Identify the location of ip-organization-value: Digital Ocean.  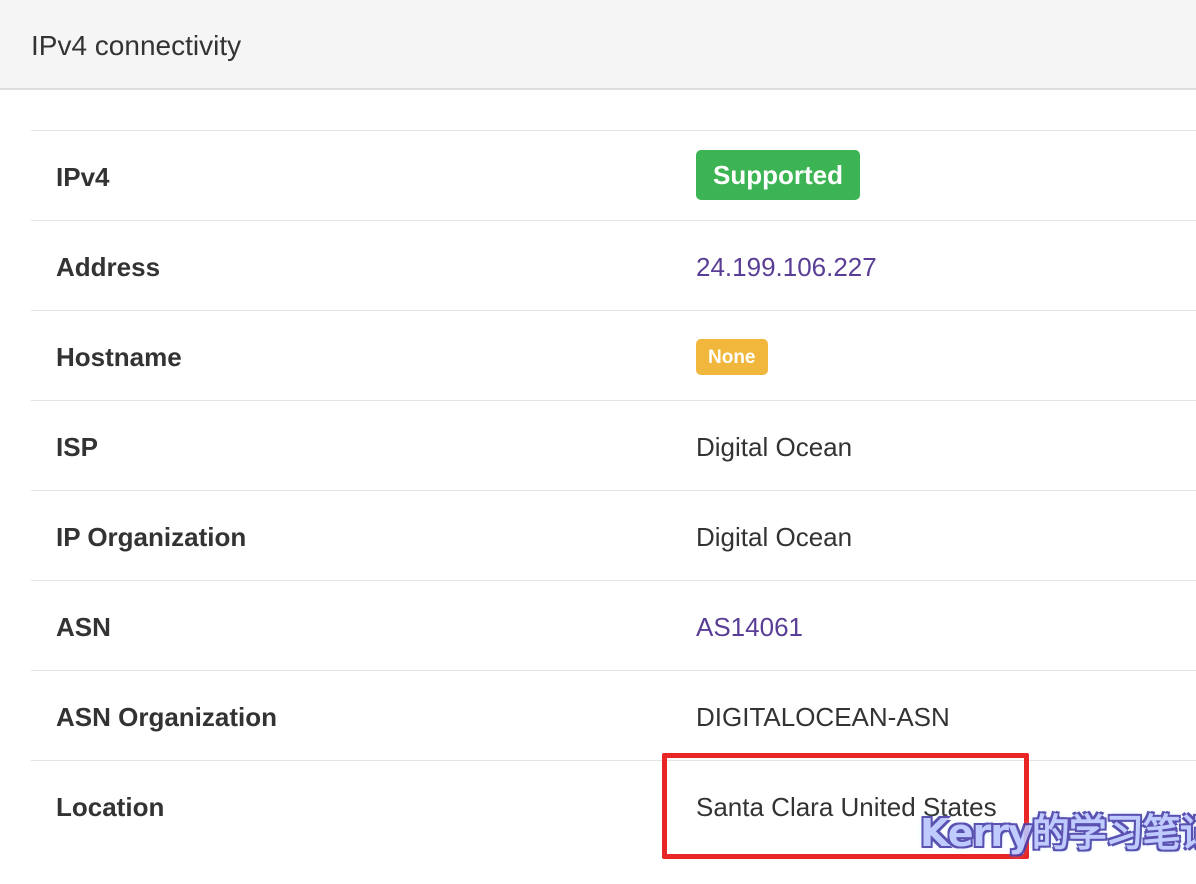
(774, 537).